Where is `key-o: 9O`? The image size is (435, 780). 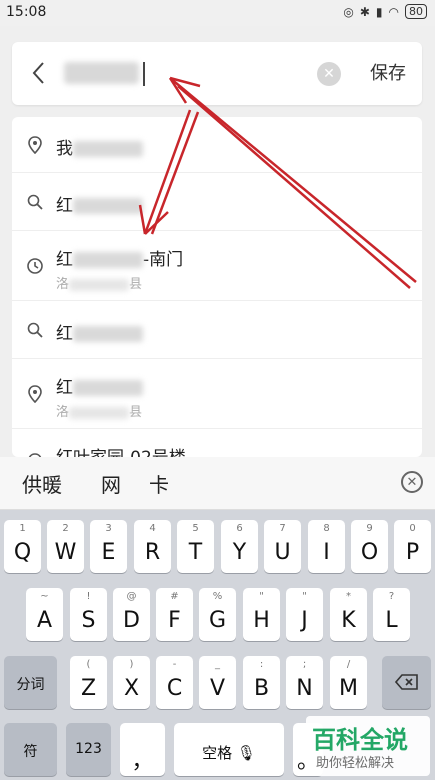
key-o: 9O is located at coordinates (369, 546).